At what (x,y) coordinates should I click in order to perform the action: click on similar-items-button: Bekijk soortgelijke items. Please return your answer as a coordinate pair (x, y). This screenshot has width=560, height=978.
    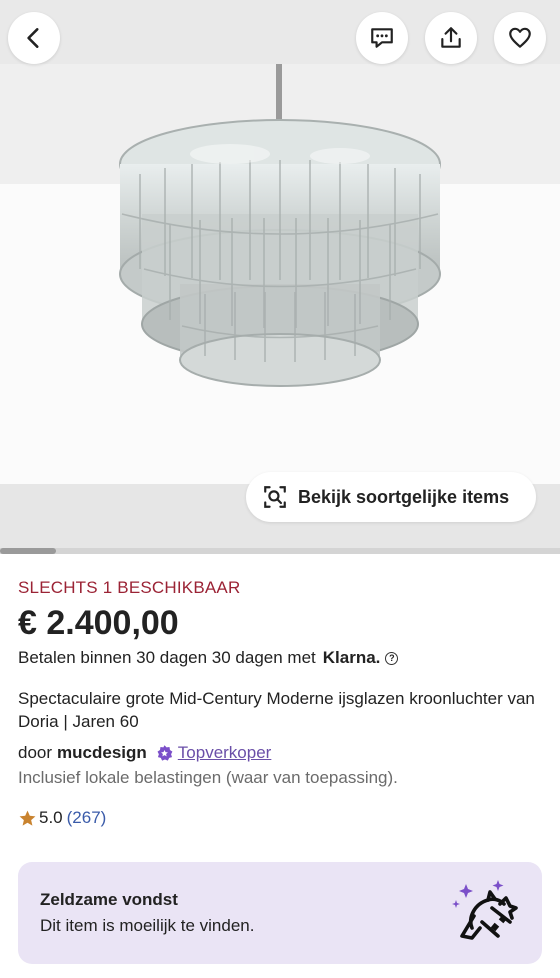
    Looking at the image, I should click on (391, 497).